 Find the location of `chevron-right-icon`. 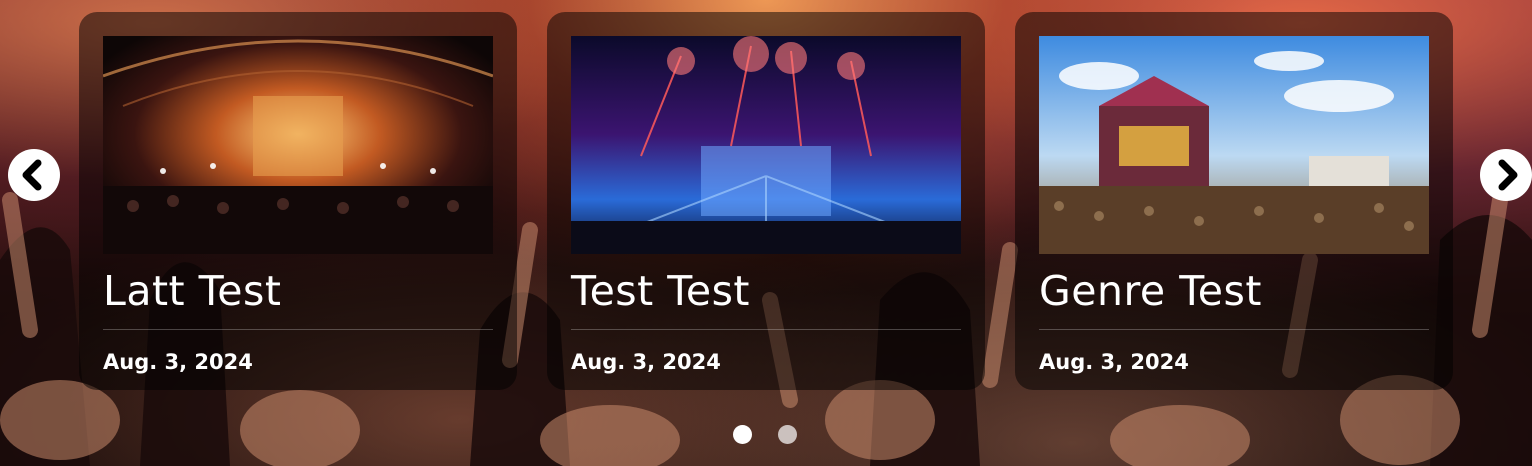

chevron-right-icon is located at coordinates (1508, 175).